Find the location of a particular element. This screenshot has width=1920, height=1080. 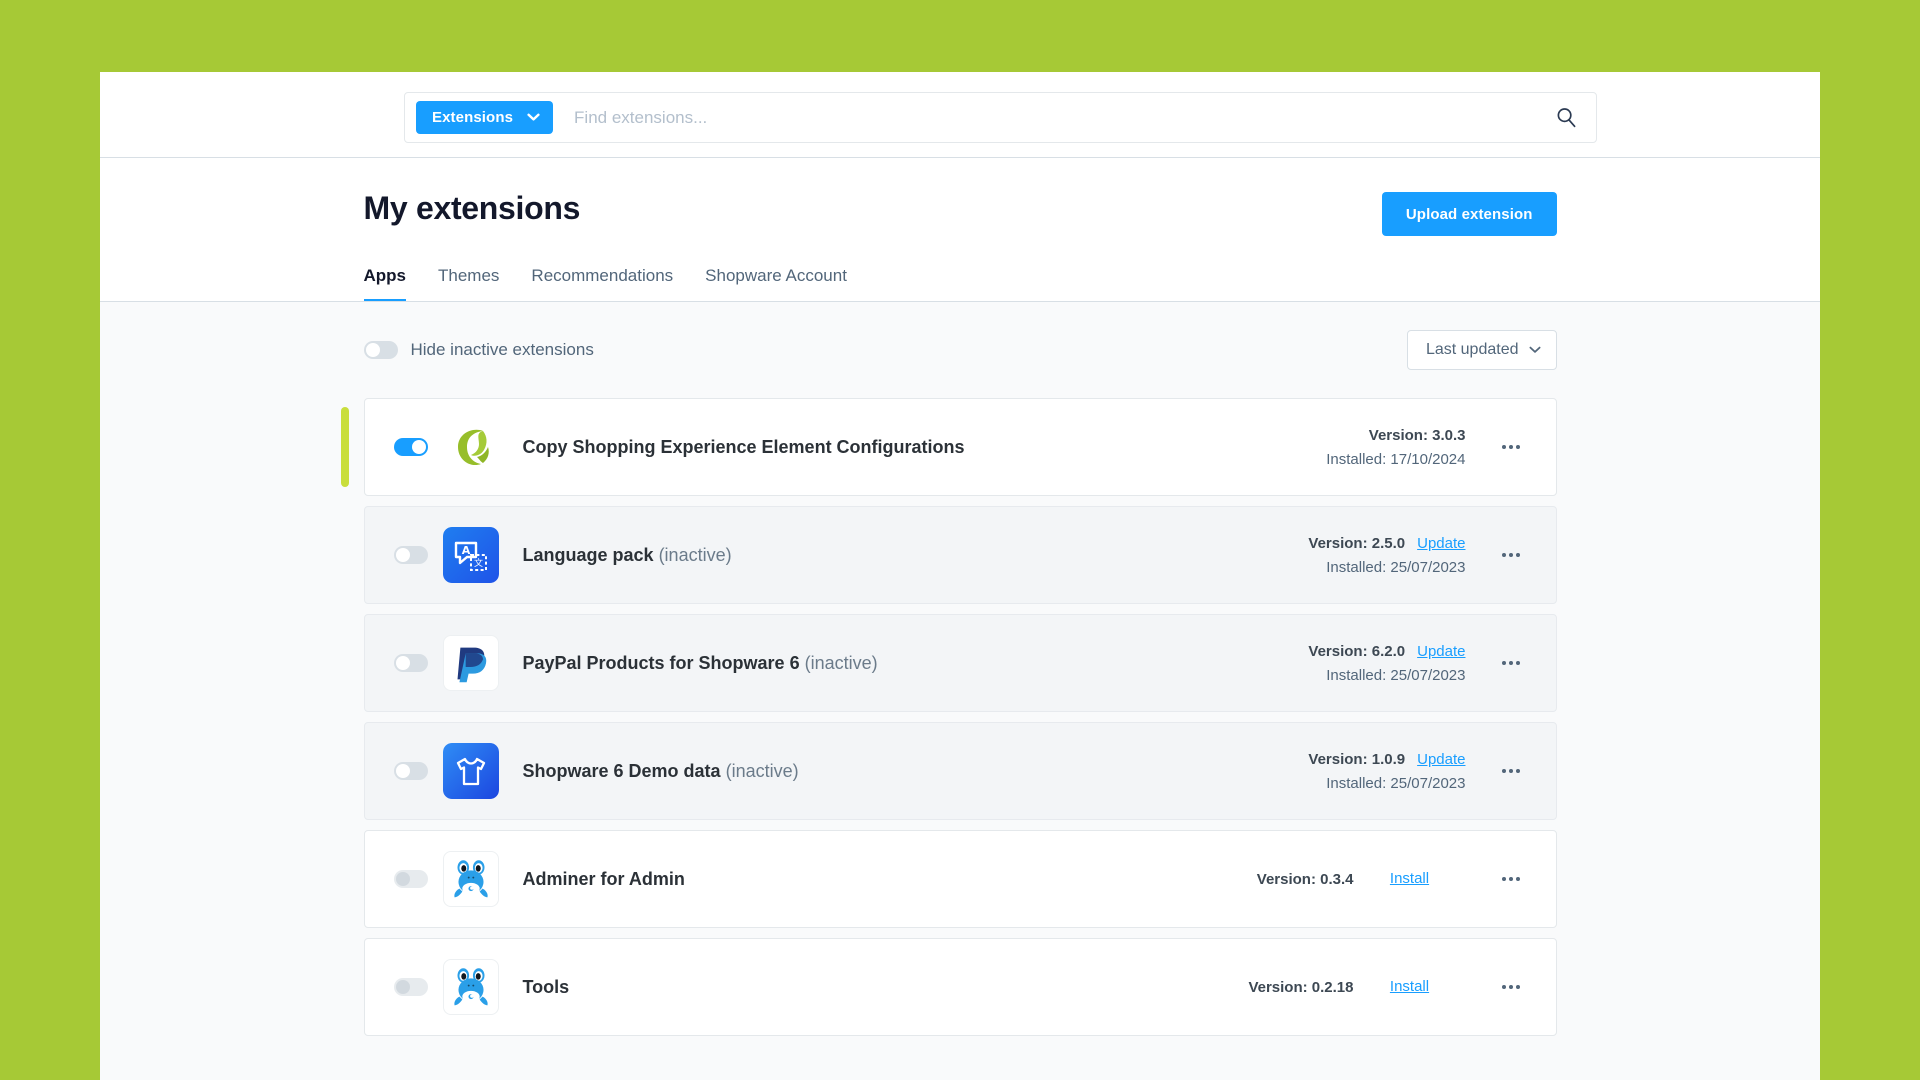

extension-version: Version: 2.5.0 is located at coordinates (1357, 543).